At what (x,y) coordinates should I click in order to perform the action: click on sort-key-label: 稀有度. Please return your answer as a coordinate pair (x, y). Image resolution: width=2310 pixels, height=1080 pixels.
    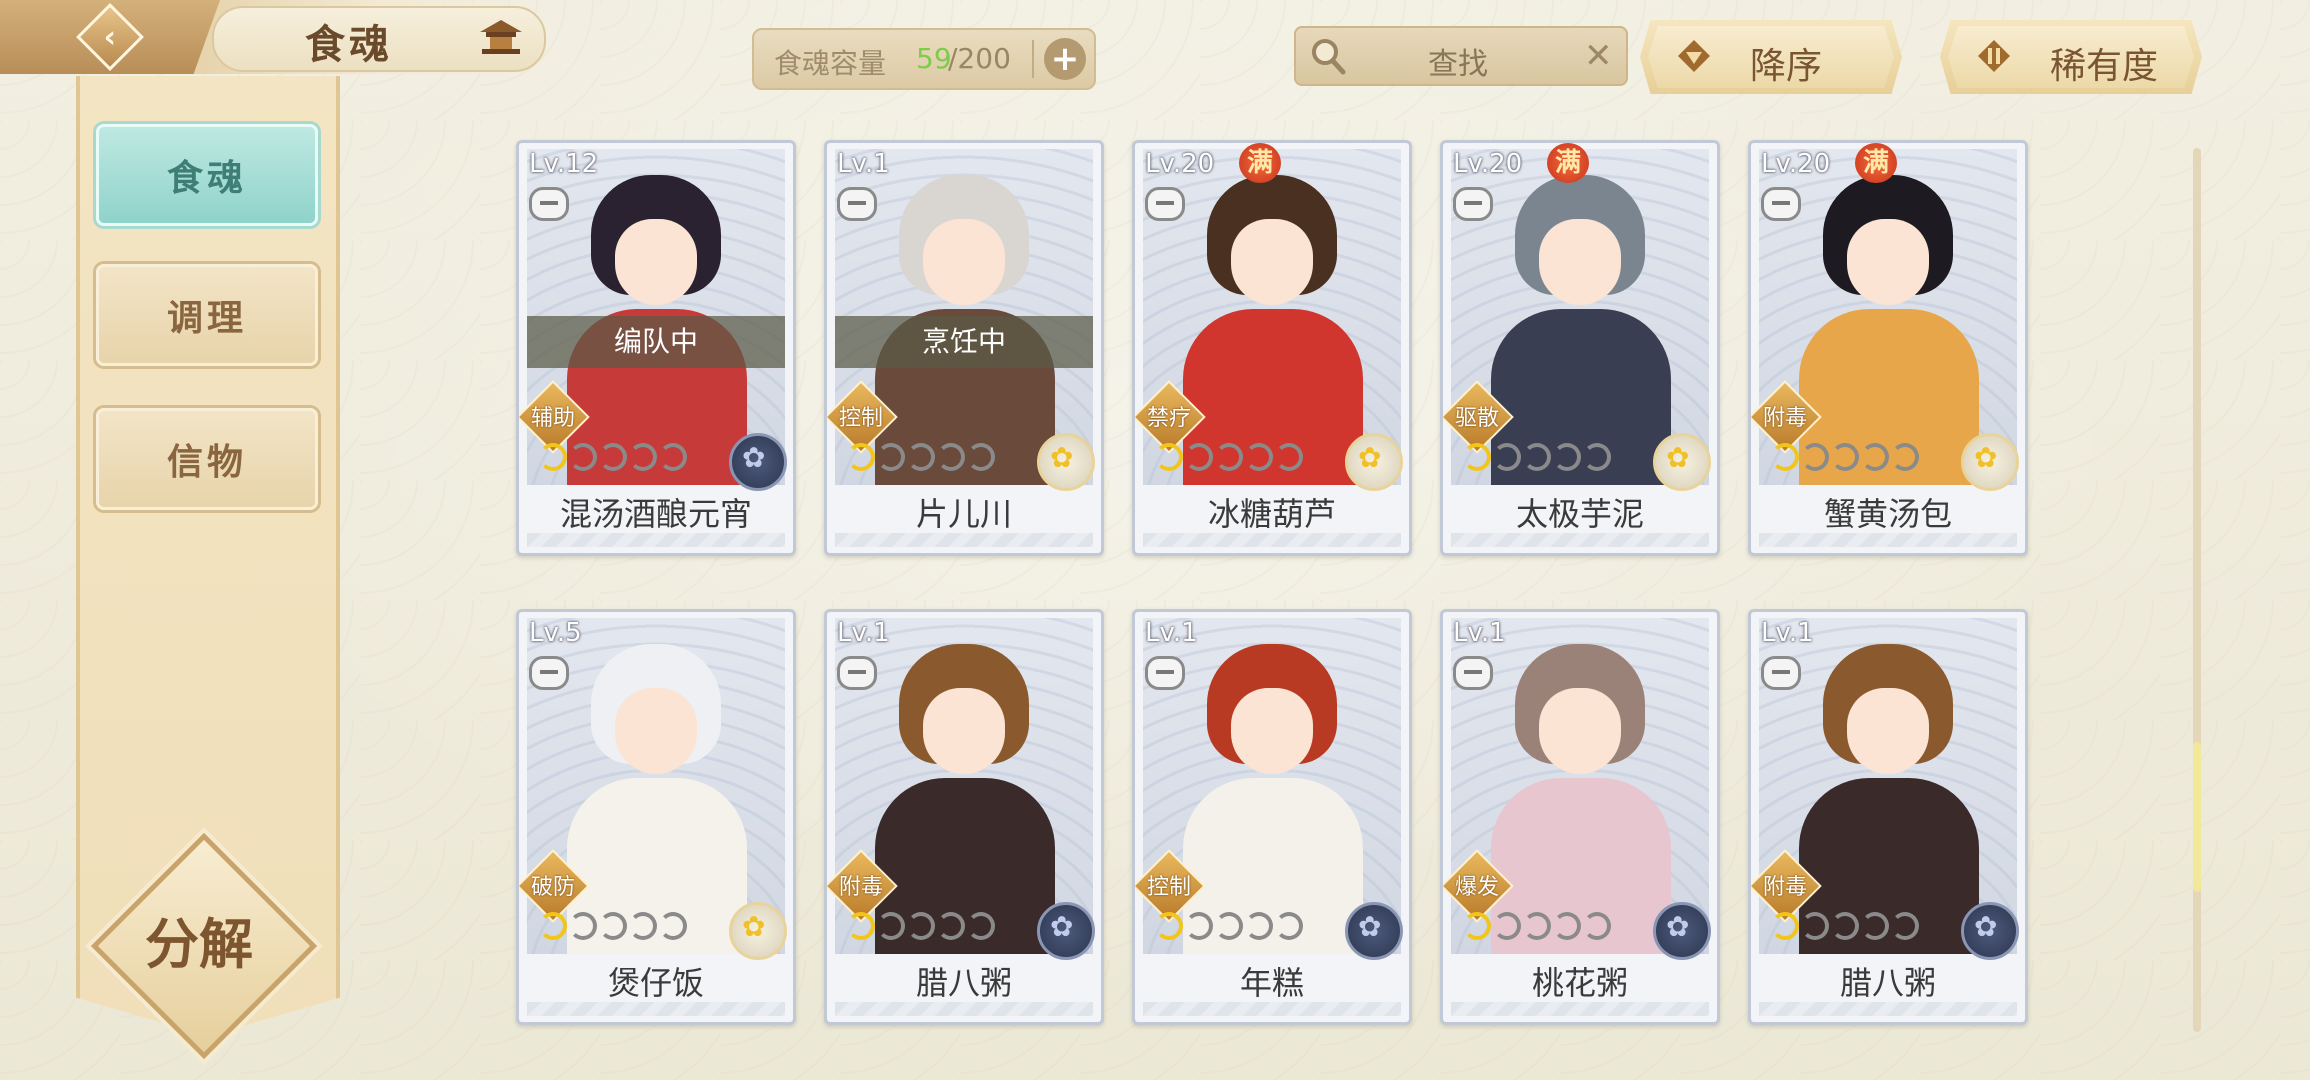
    Looking at the image, I should click on (2104, 66).